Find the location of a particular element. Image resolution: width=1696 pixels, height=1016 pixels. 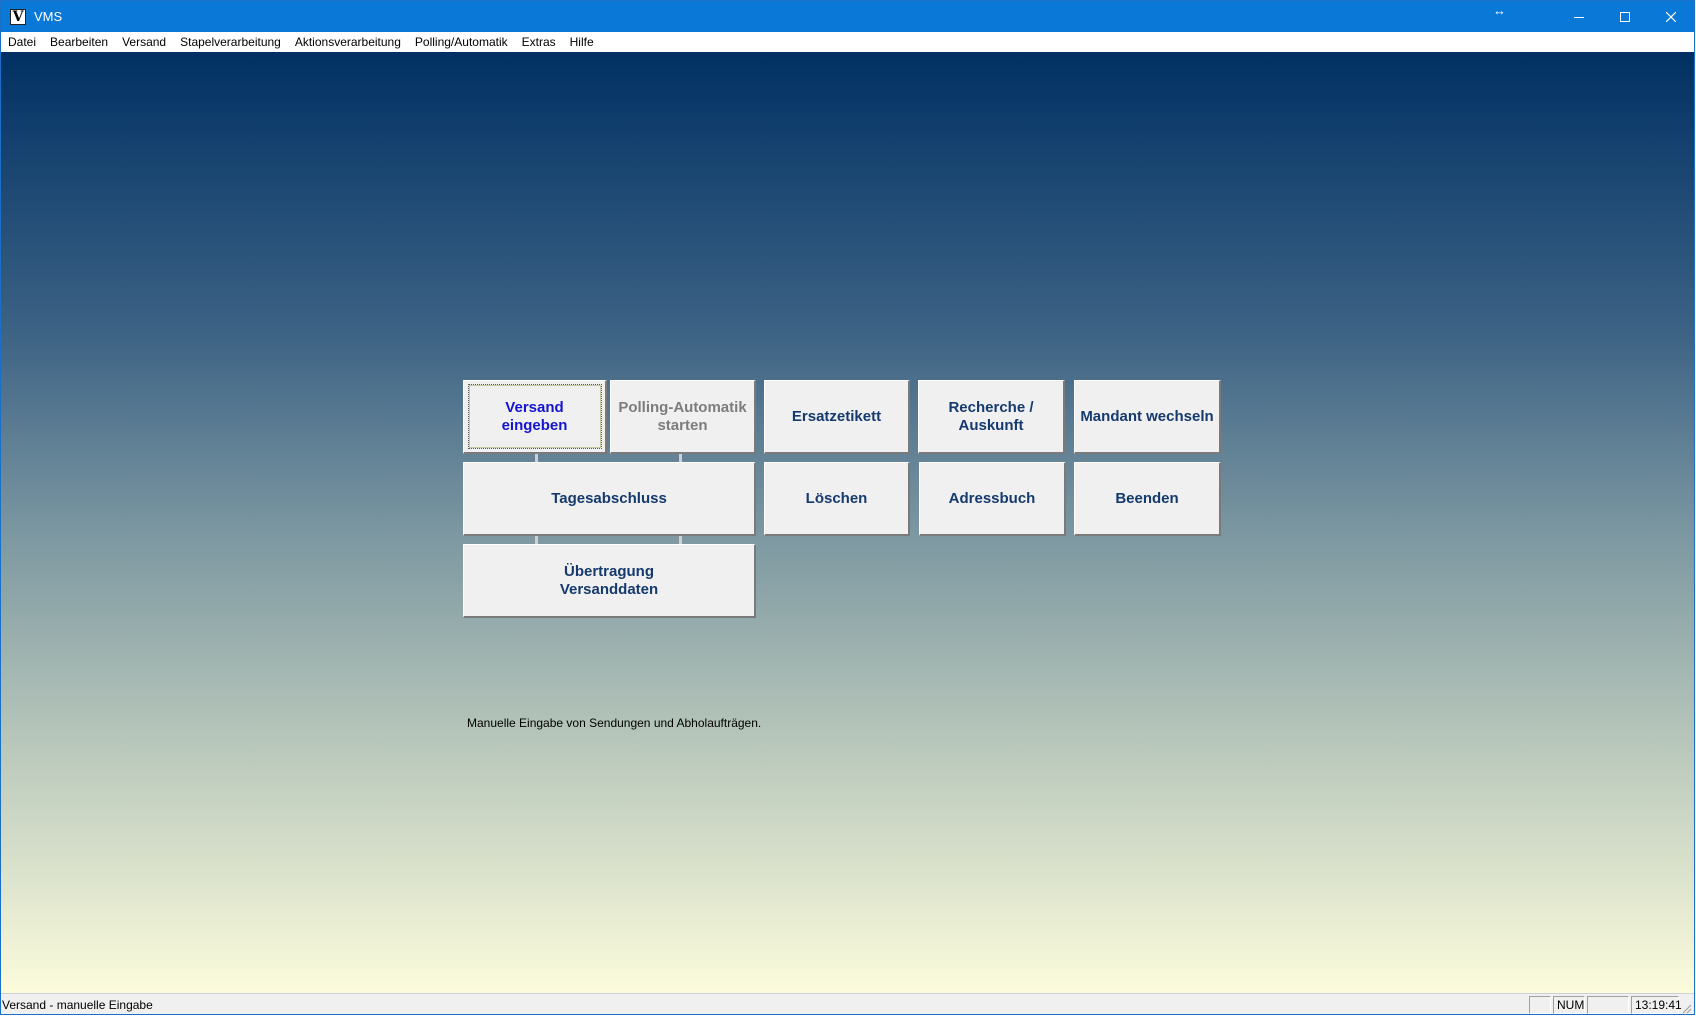

ersatzetikett-button: Ersatzetikett is located at coordinates (837, 417).